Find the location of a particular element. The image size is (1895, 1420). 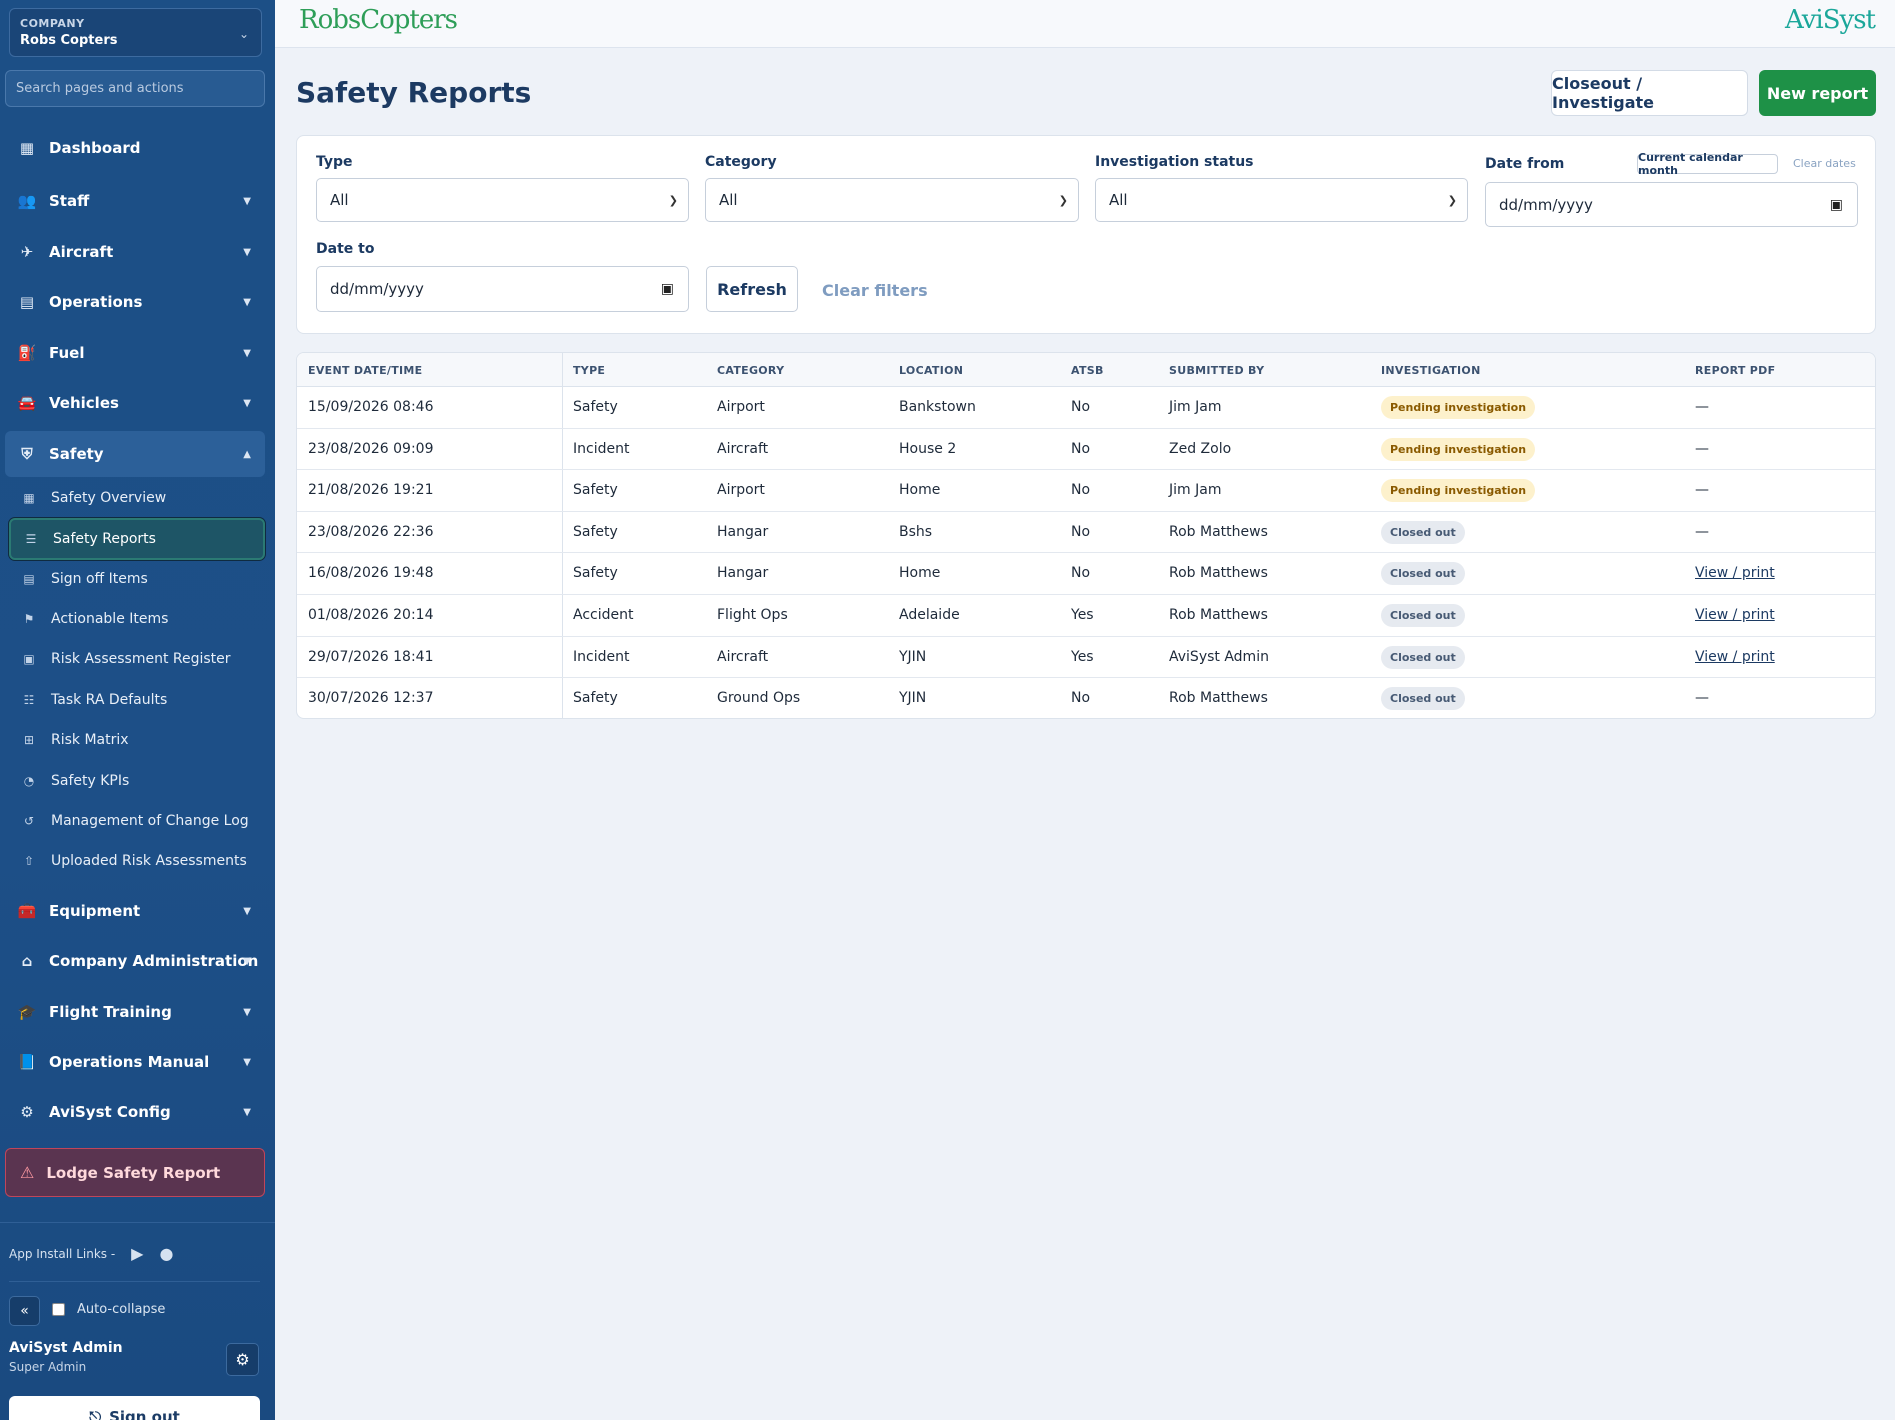

date-from-label: Date from is located at coordinates (1525, 164).